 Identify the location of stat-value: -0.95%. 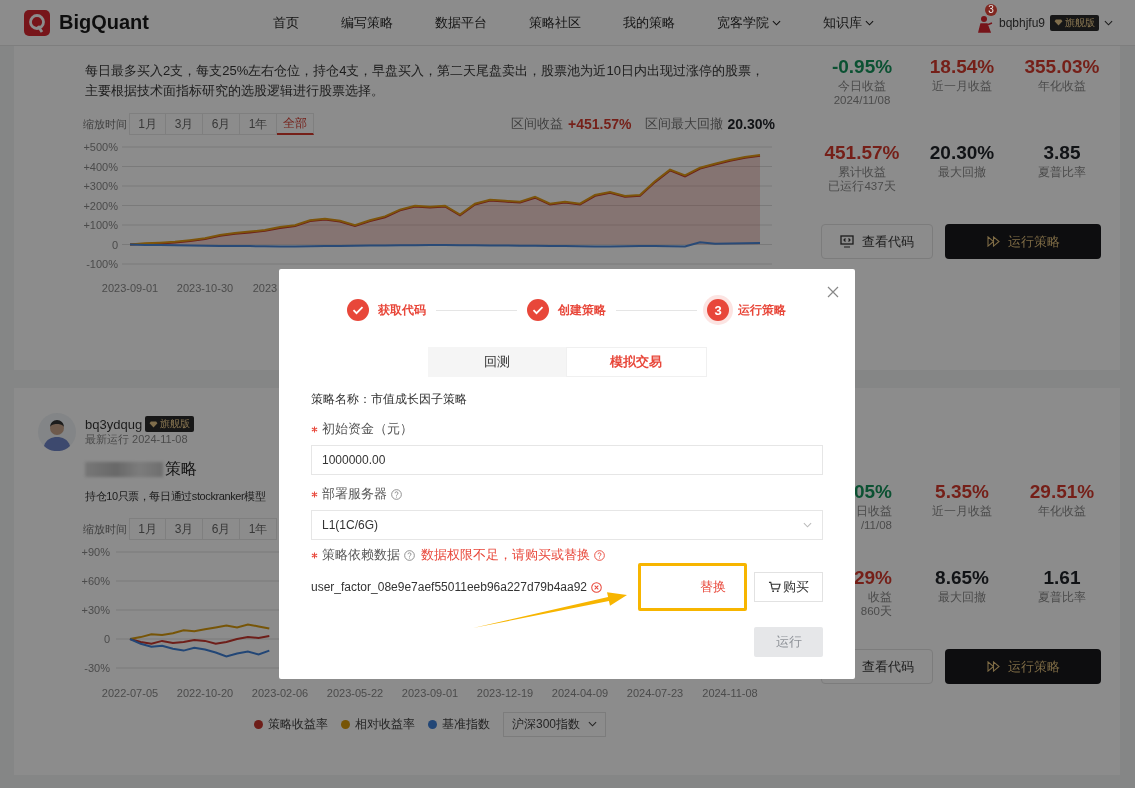
(862, 67).